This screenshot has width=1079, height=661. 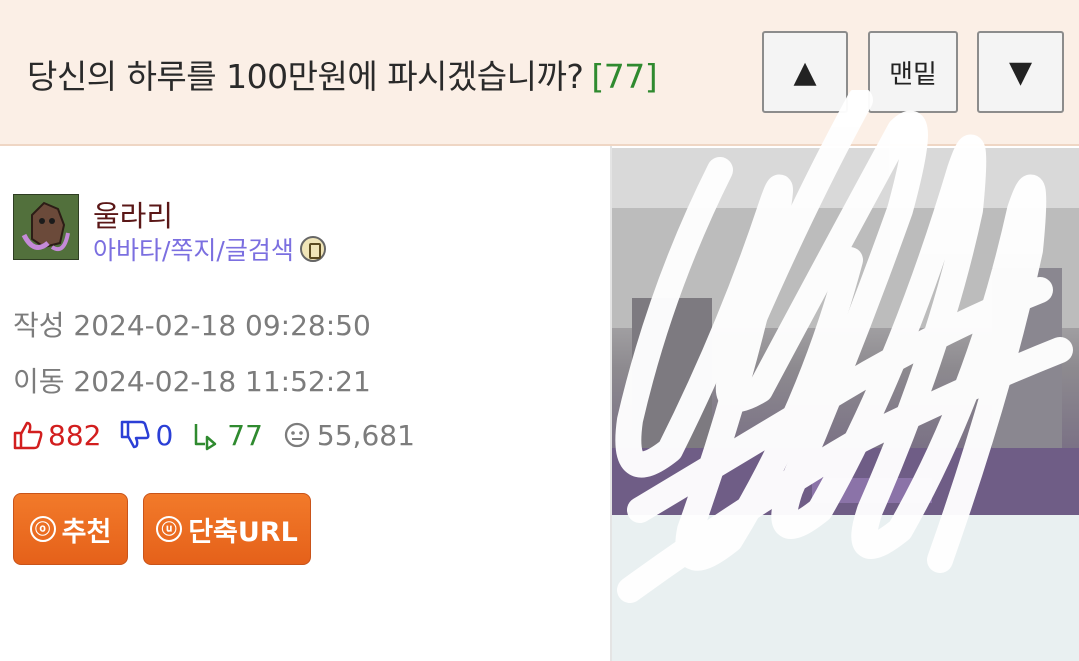 I want to click on post-title-text: 당신의 하루를 100만원에 파시겠습니까?, so click(x=305, y=76).